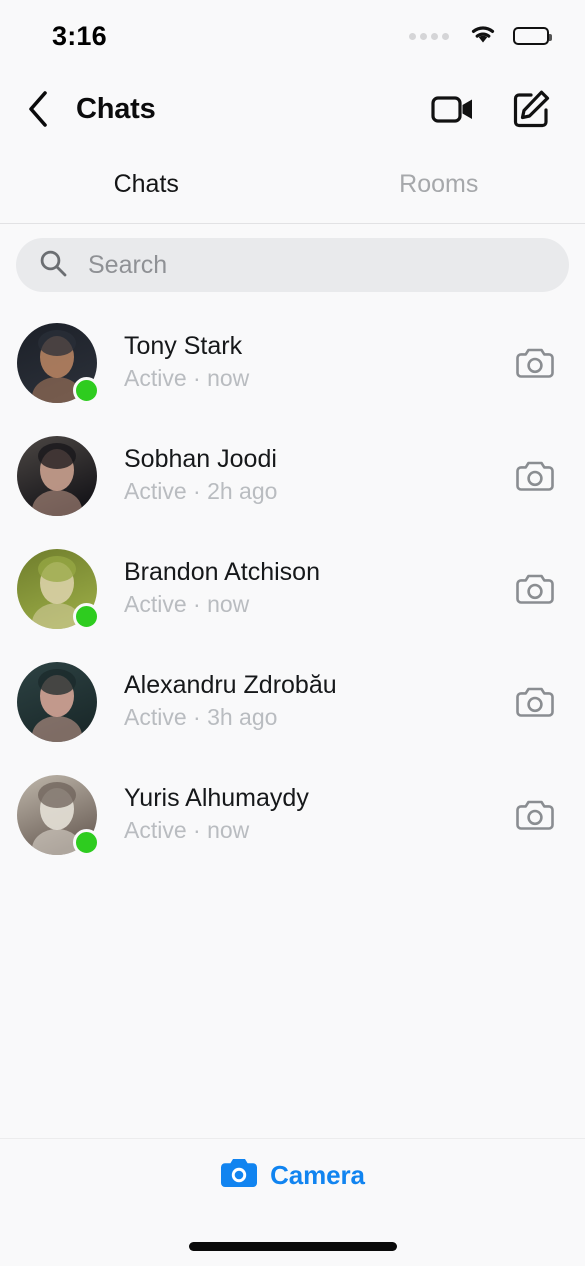 The image size is (585, 1266). What do you see at coordinates (439, 184) in the screenshot?
I see `tab-rooms: Rooms` at bounding box center [439, 184].